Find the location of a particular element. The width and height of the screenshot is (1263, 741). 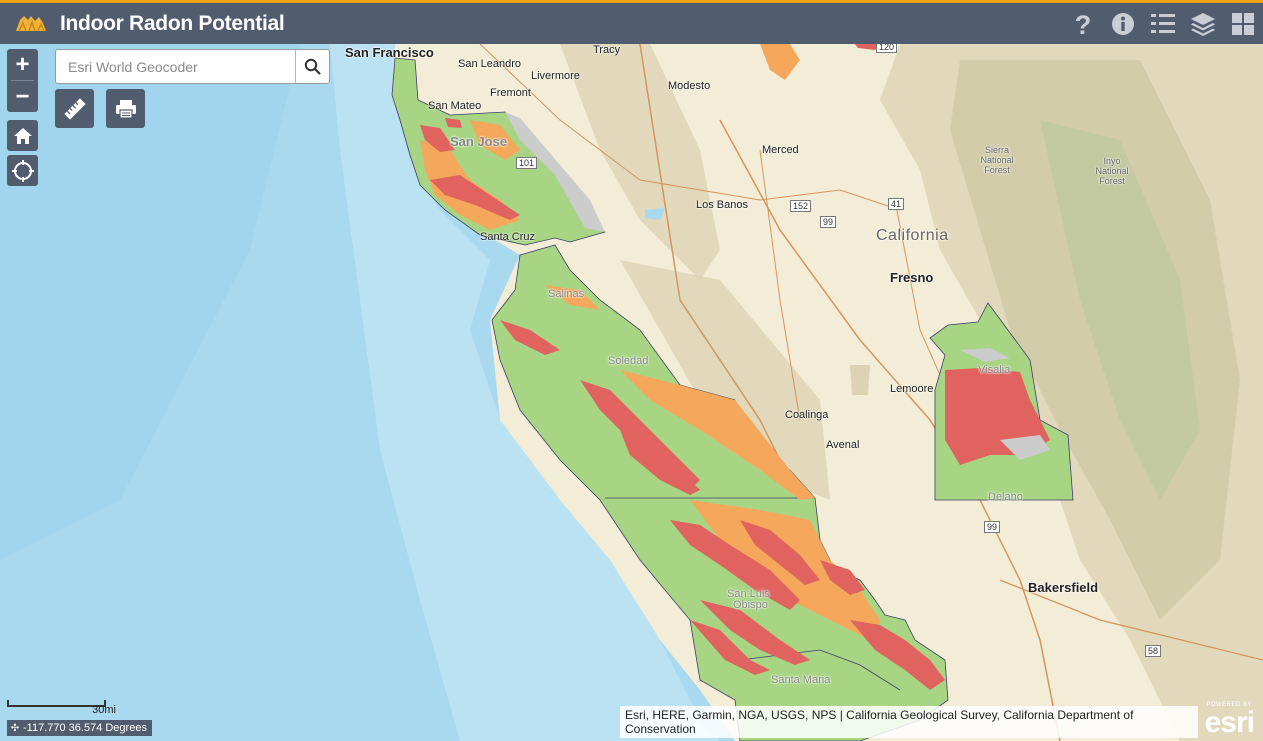

label-salinas: Salinas is located at coordinates (566, 294).